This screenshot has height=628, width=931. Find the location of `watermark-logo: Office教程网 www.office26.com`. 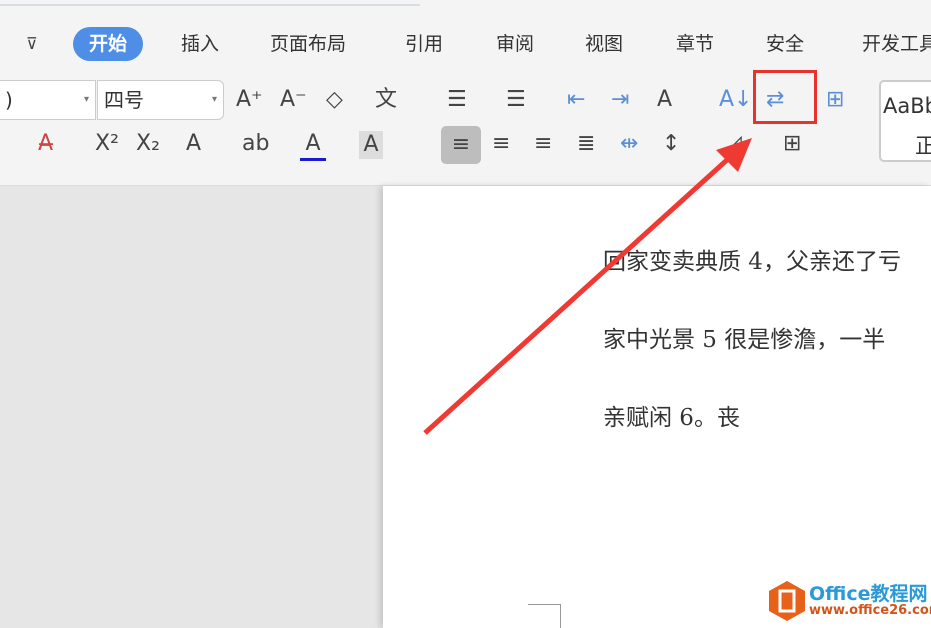

watermark-logo: Office教程网 www.office26.com is located at coordinates (848, 600).